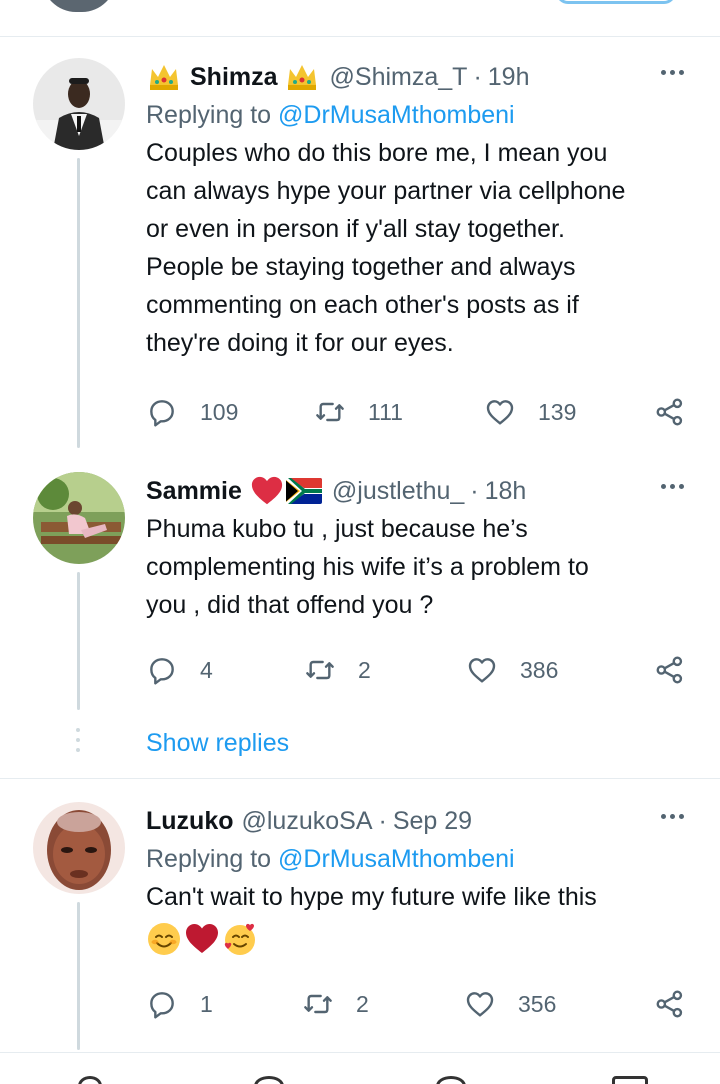 This screenshot has width=720, height=1084. What do you see at coordinates (385, 411) in the screenshot?
I see `retweet-count: 111` at bounding box center [385, 411].